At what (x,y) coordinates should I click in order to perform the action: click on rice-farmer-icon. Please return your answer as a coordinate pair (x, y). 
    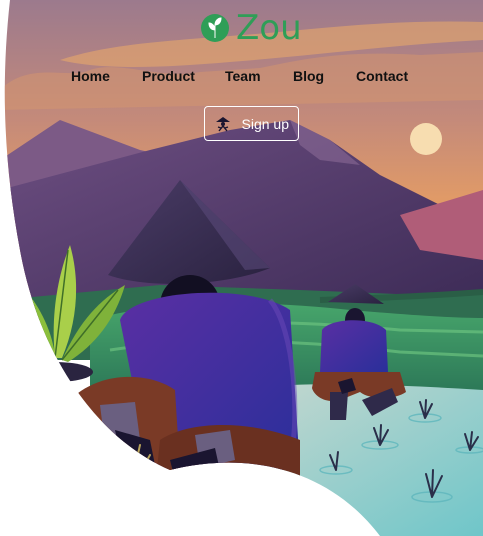
    Looking at the image, I should click on (223, 124).